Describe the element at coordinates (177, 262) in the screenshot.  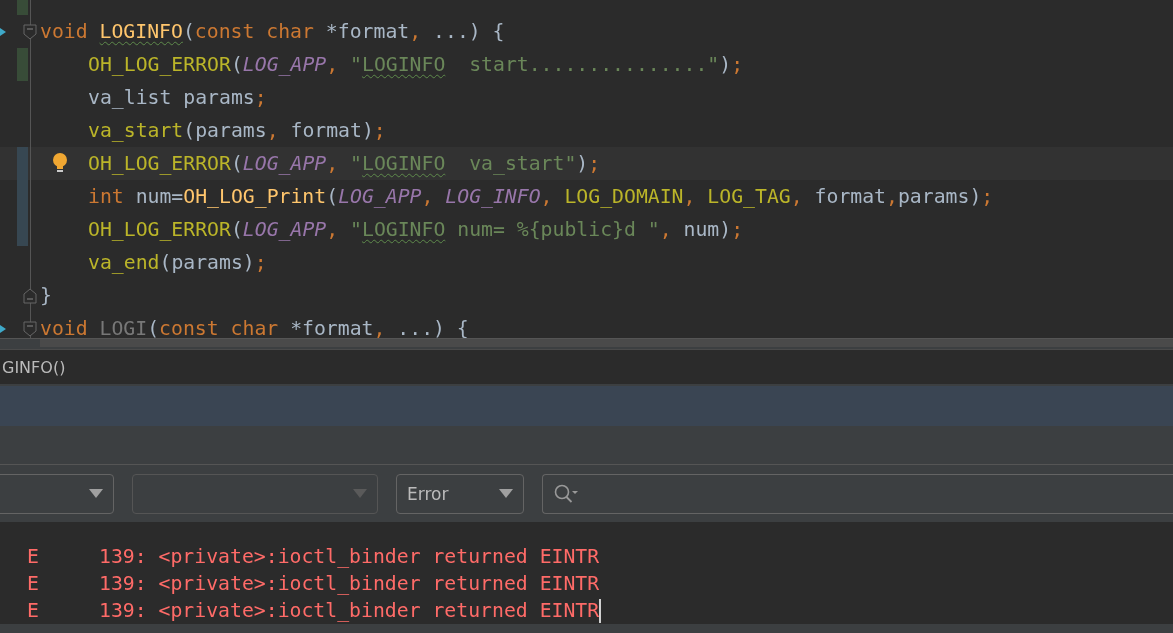
I see `code-line: va_end(params);` at that location.